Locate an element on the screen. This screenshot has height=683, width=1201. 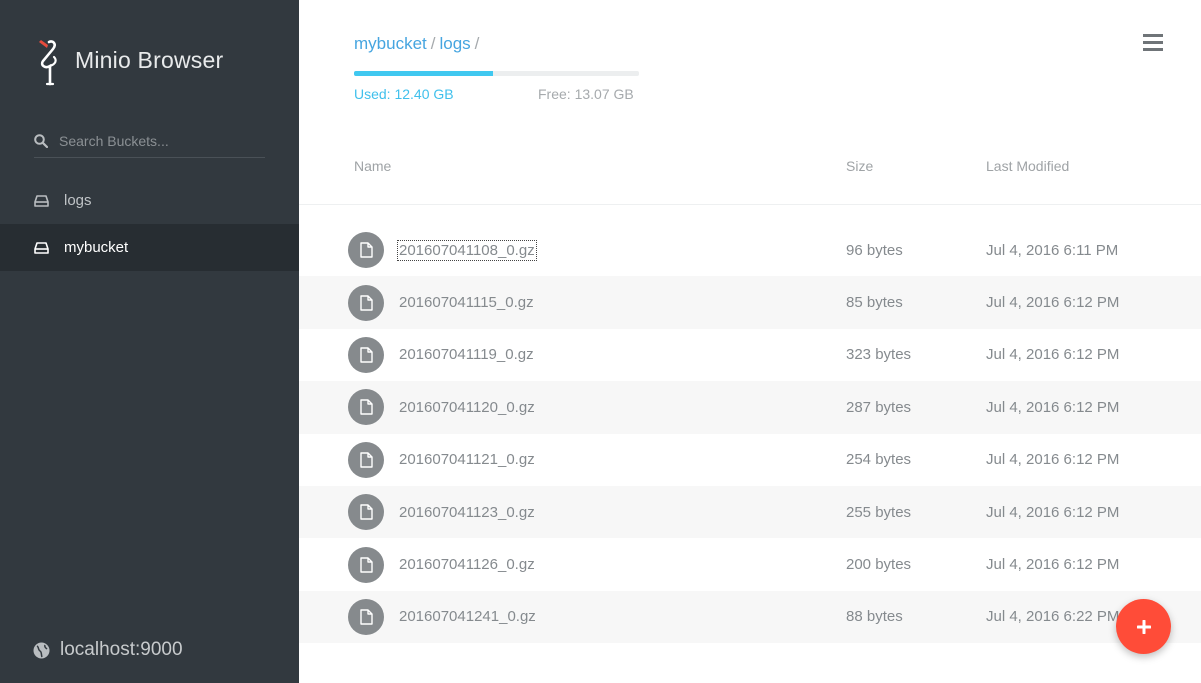
file-size: 287 bytes is located at coordinates (879, 407).